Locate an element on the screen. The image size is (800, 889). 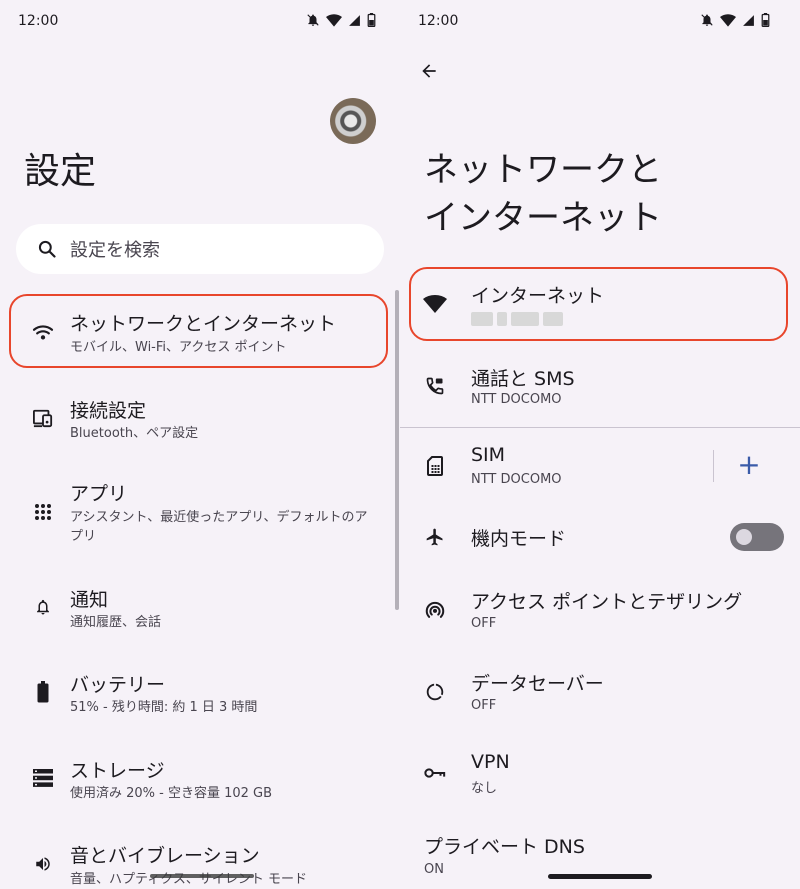
settings-item-sound: 音とバイブレーション 音量、ハプティクス、サイレント モード is located at coordinates (200, 860).